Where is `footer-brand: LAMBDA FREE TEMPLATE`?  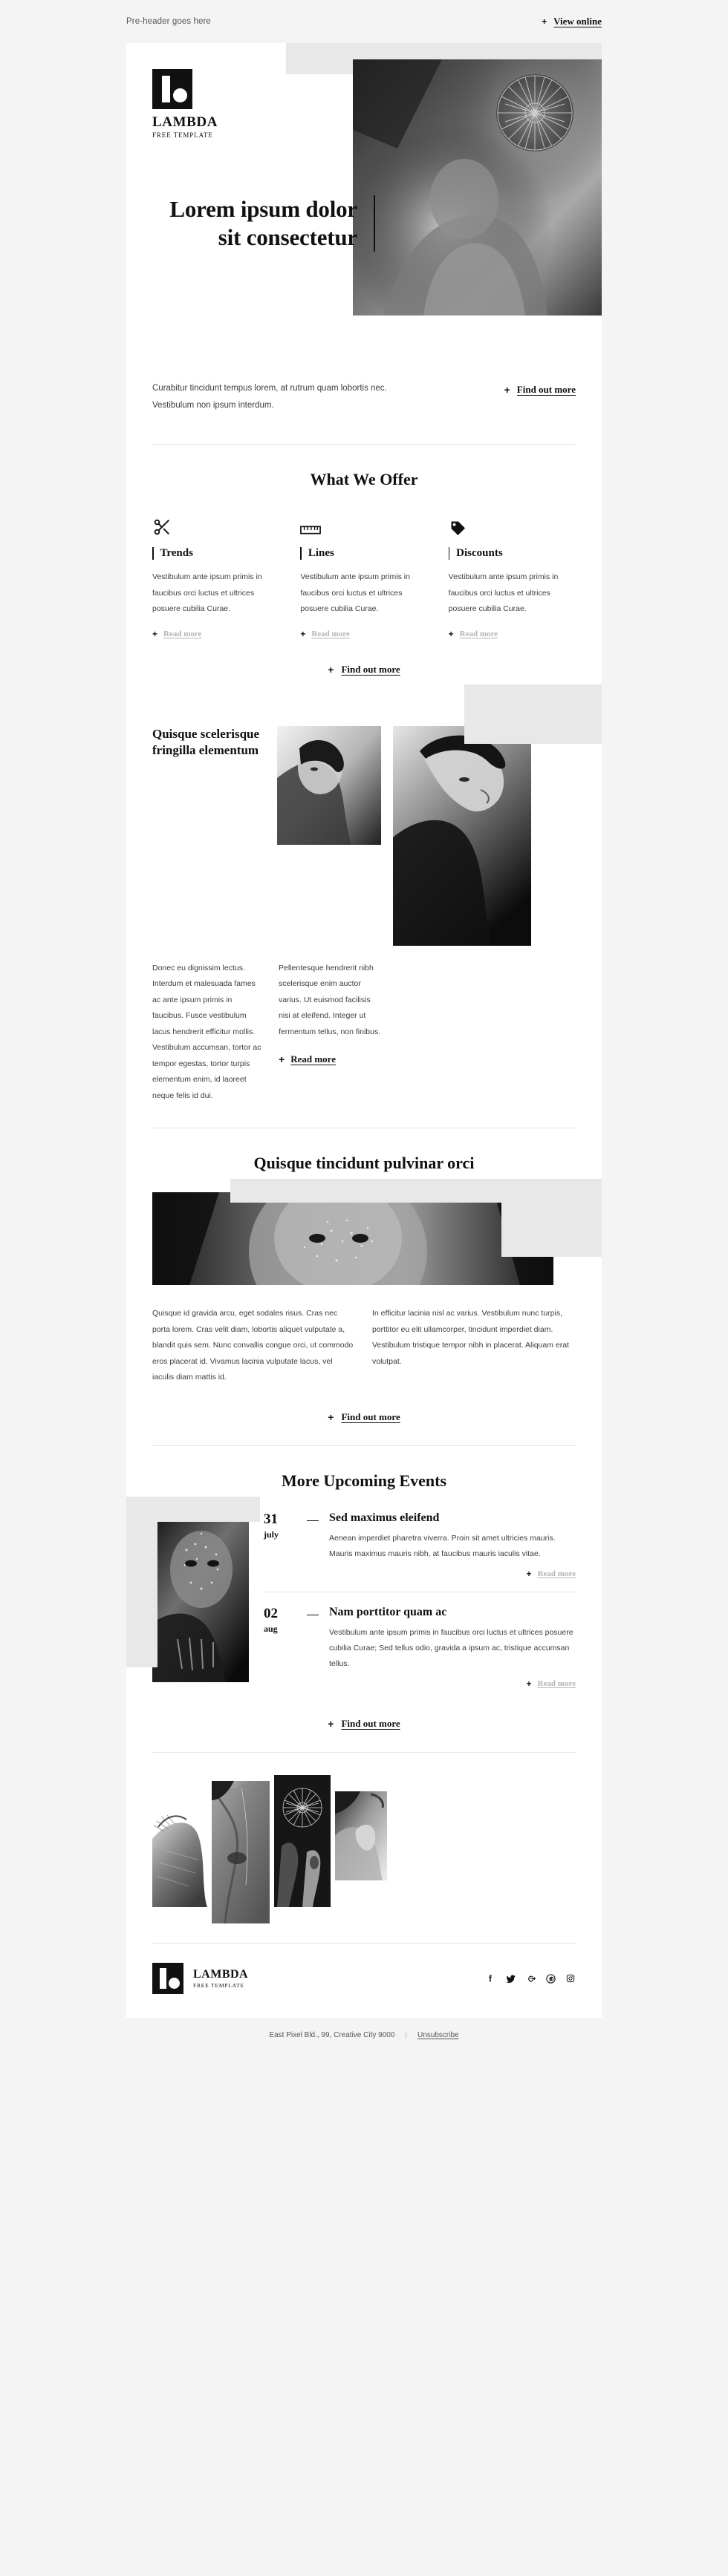
footer-brand: LAMBDA FREE TEMPLATE is located at coordinates (201, 1978).